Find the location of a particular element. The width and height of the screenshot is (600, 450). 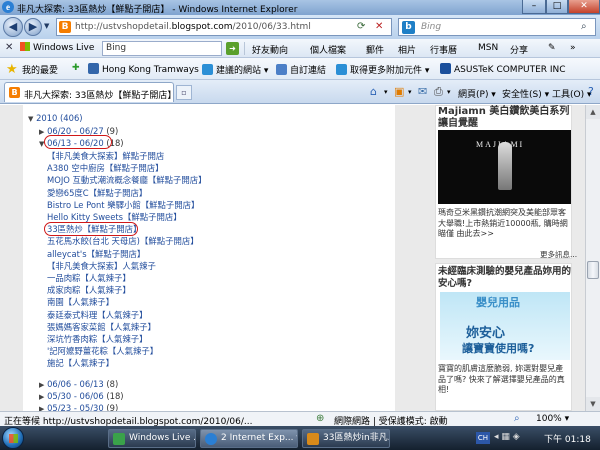

archive-post-link: 張媽媽客家菜館【人氣辣子】 is located at coordinates (101, 327).